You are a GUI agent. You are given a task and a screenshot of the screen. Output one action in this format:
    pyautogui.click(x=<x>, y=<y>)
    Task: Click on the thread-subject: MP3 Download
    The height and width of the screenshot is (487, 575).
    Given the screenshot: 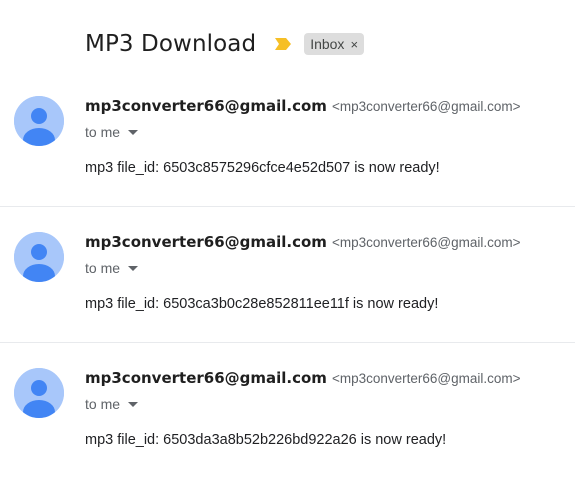 What is the action you would take?
    pyautogui.click(x=171, y=44)
    